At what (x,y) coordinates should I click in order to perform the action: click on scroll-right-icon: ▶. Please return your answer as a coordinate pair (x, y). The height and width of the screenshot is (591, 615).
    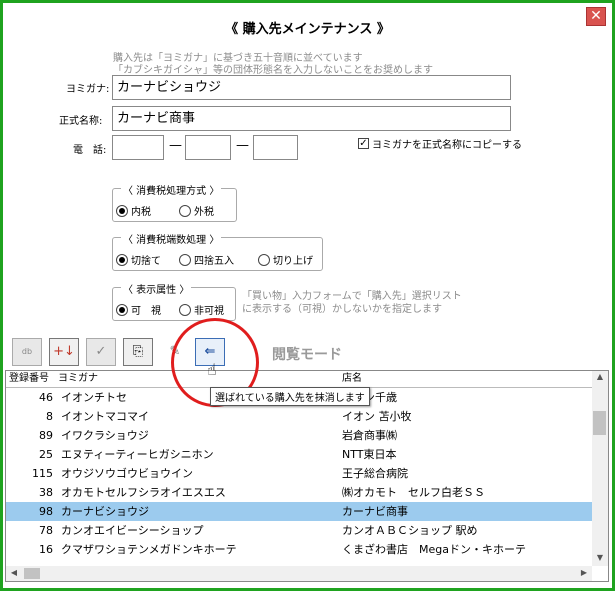
    Looking at the image, I should click on (584, 572).